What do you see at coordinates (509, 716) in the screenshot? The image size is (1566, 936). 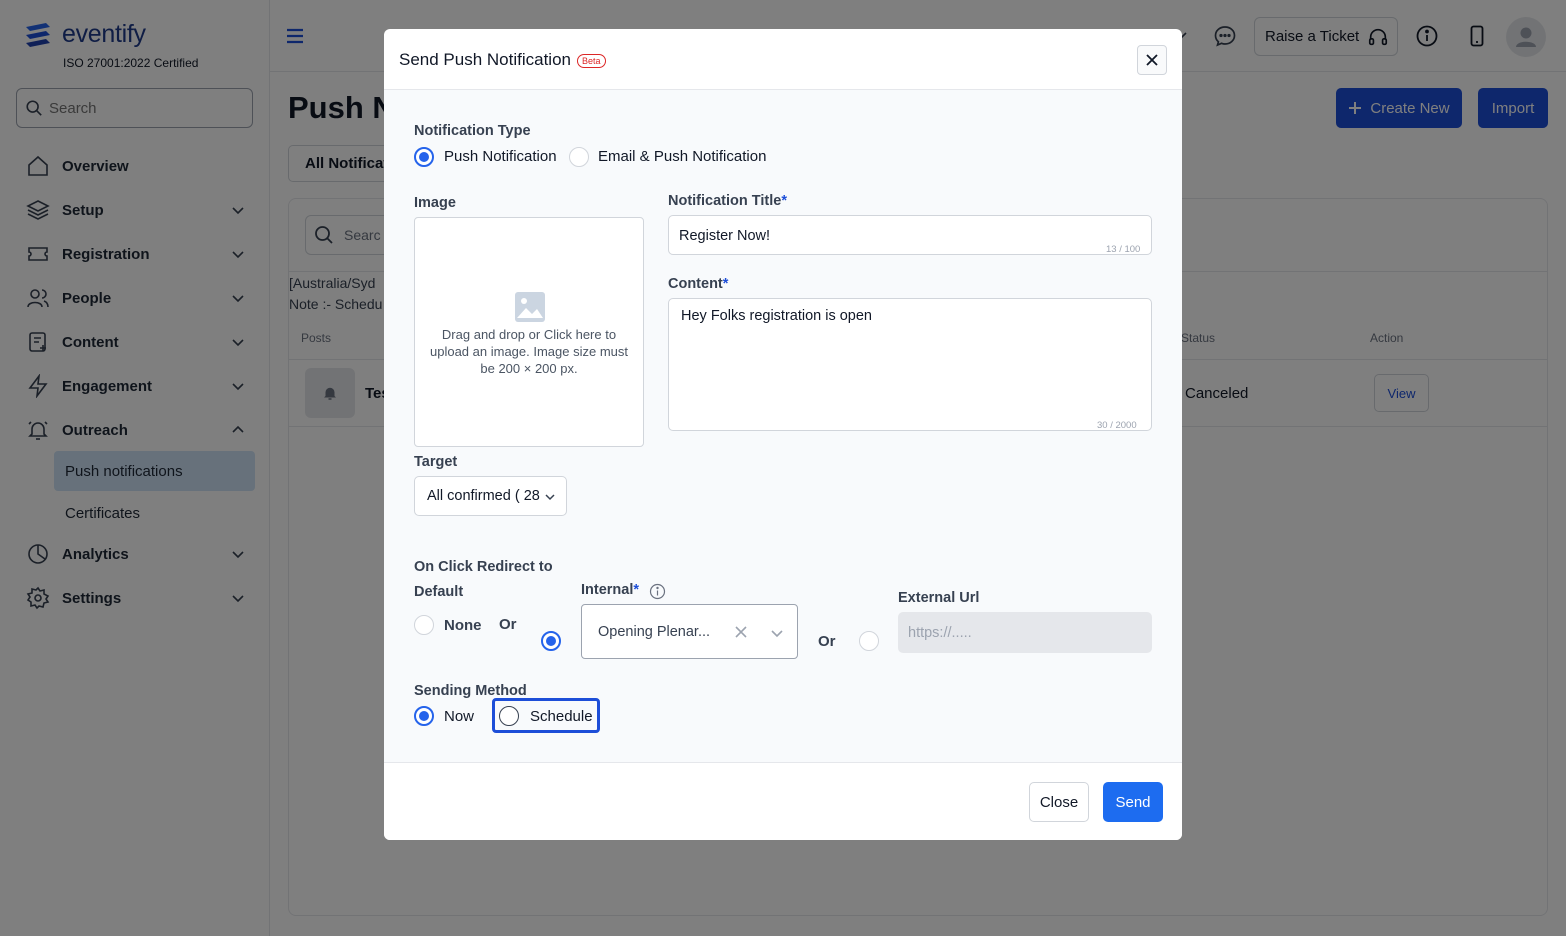 I see `radio-send-schedule` at bounding box center [509, 716].